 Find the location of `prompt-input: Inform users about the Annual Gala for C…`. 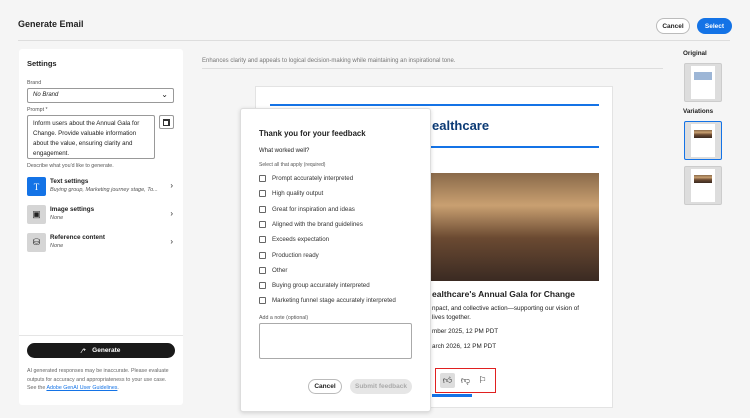

prompt-input: Inform users about the Annual Gala for C… is located at coordinates (91, 137).